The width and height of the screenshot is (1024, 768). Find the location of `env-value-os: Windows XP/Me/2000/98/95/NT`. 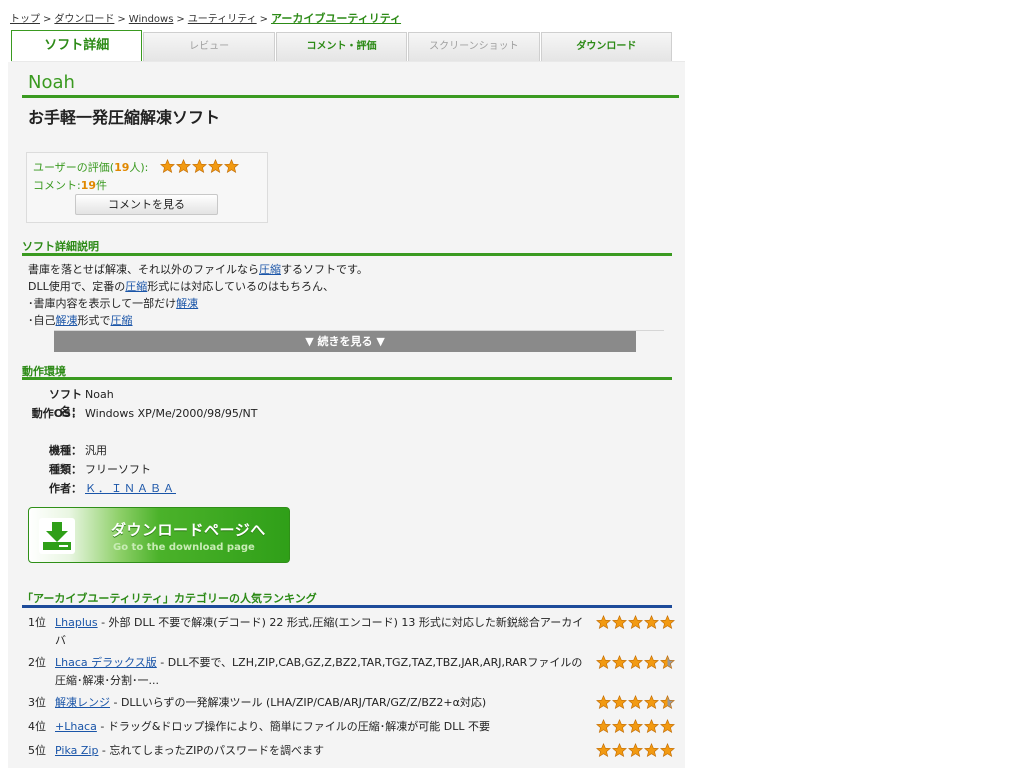

env-value-os: Windows XP/Me/2000/98/95/NT is located at coordinates (171, 413).